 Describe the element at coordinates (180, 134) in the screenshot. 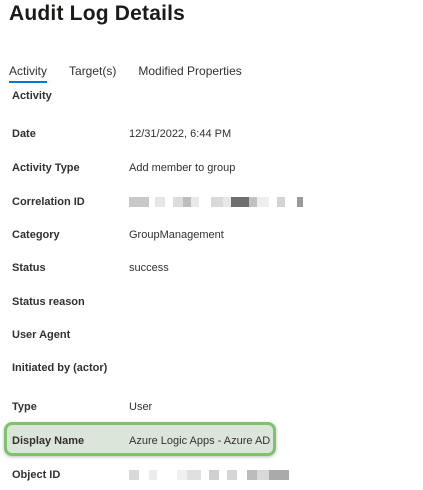

I see `detail-value: 12/31/2022, 6:44 PM` at that location.